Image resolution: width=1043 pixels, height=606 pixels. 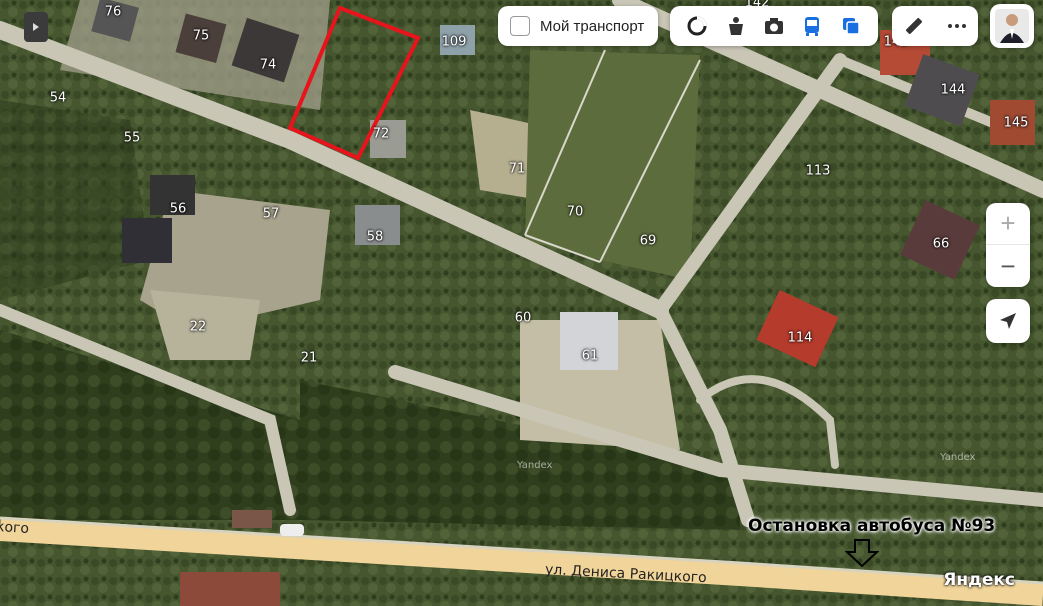 I want to click on photo-icon, so click(x=773, y=26).